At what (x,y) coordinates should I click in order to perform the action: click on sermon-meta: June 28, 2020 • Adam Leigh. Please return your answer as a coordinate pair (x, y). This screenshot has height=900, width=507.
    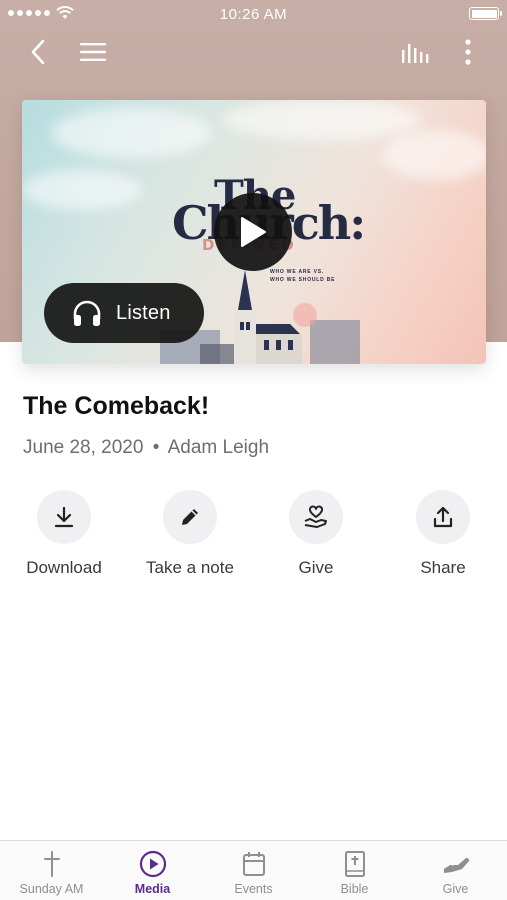
    Looking at the image, I should click on (146, 448).